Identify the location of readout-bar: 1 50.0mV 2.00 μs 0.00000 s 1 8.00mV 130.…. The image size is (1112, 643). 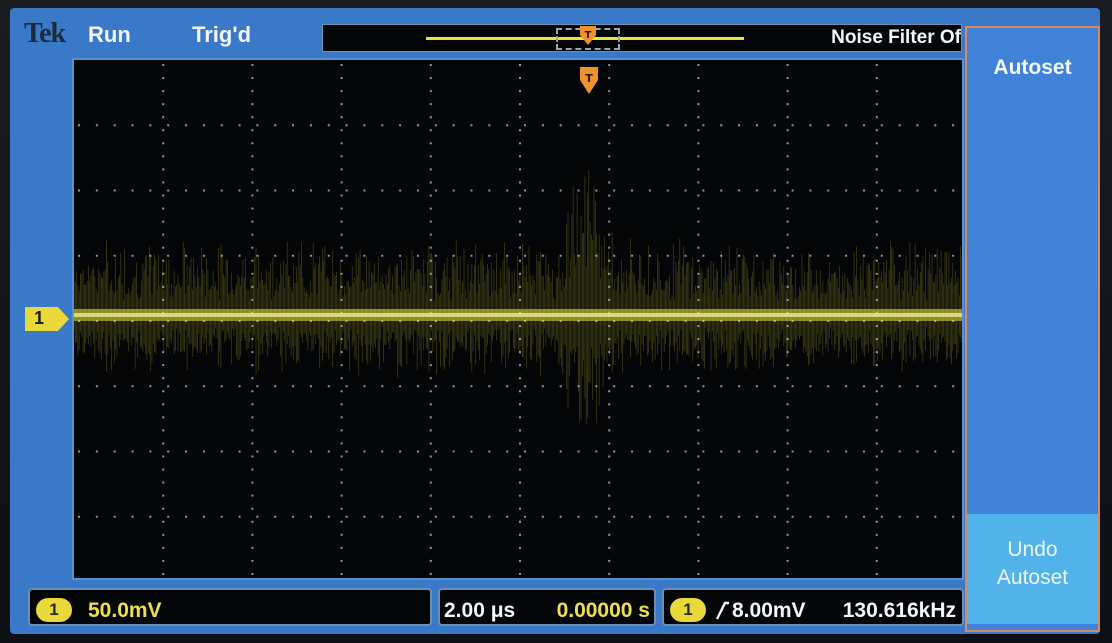
(487, 608).